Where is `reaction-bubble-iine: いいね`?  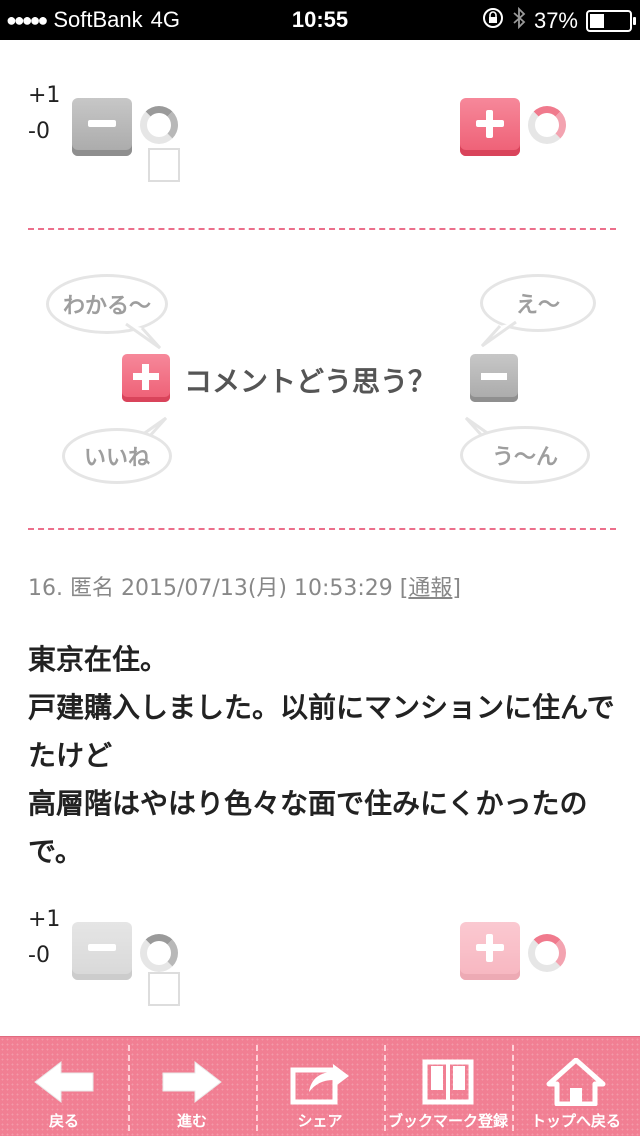 reaction-bubble-iine: いいね is located at coordinates (117, 456).